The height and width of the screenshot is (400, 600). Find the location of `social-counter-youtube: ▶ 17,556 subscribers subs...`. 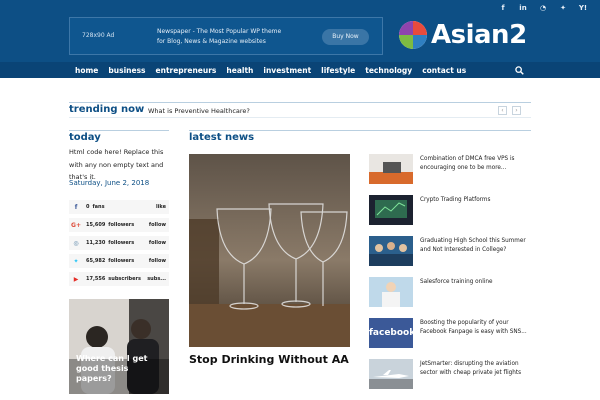

social-counter-youtube: ▶ 17,556 subscribers subs... is located at coordinates (119, 279).